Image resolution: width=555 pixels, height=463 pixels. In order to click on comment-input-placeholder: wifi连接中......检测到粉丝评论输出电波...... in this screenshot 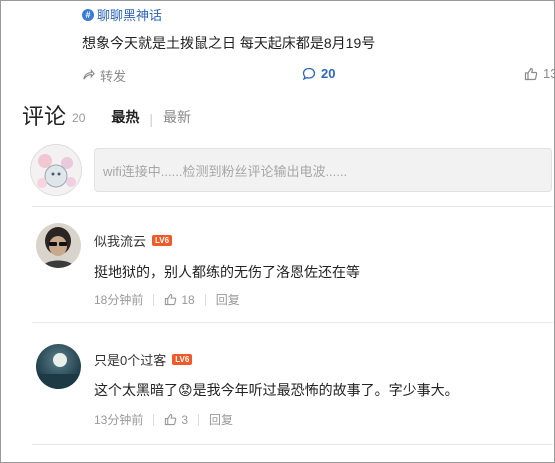, I will do `click(225, 171)`.